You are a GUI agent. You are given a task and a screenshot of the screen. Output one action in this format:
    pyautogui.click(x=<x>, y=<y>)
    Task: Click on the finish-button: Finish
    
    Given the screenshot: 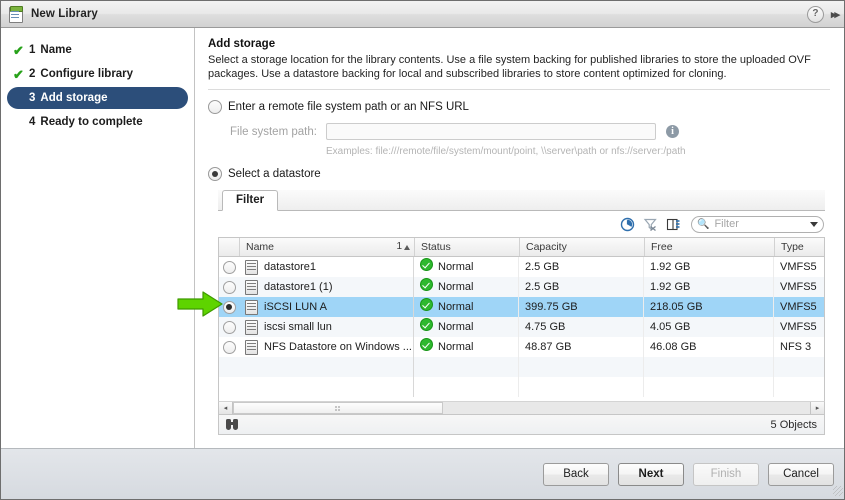 What is the action you would take?
    pyautogui.click(x=726, y=474)
    